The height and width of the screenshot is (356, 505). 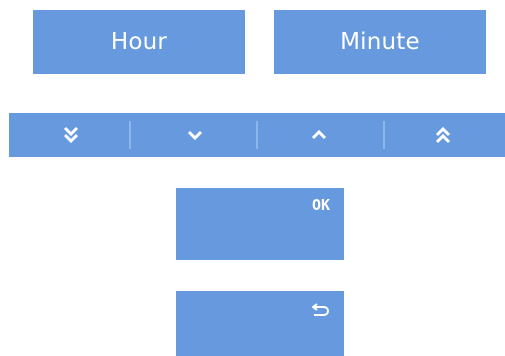 I want to click on back-button, so click(x=260, y=323).